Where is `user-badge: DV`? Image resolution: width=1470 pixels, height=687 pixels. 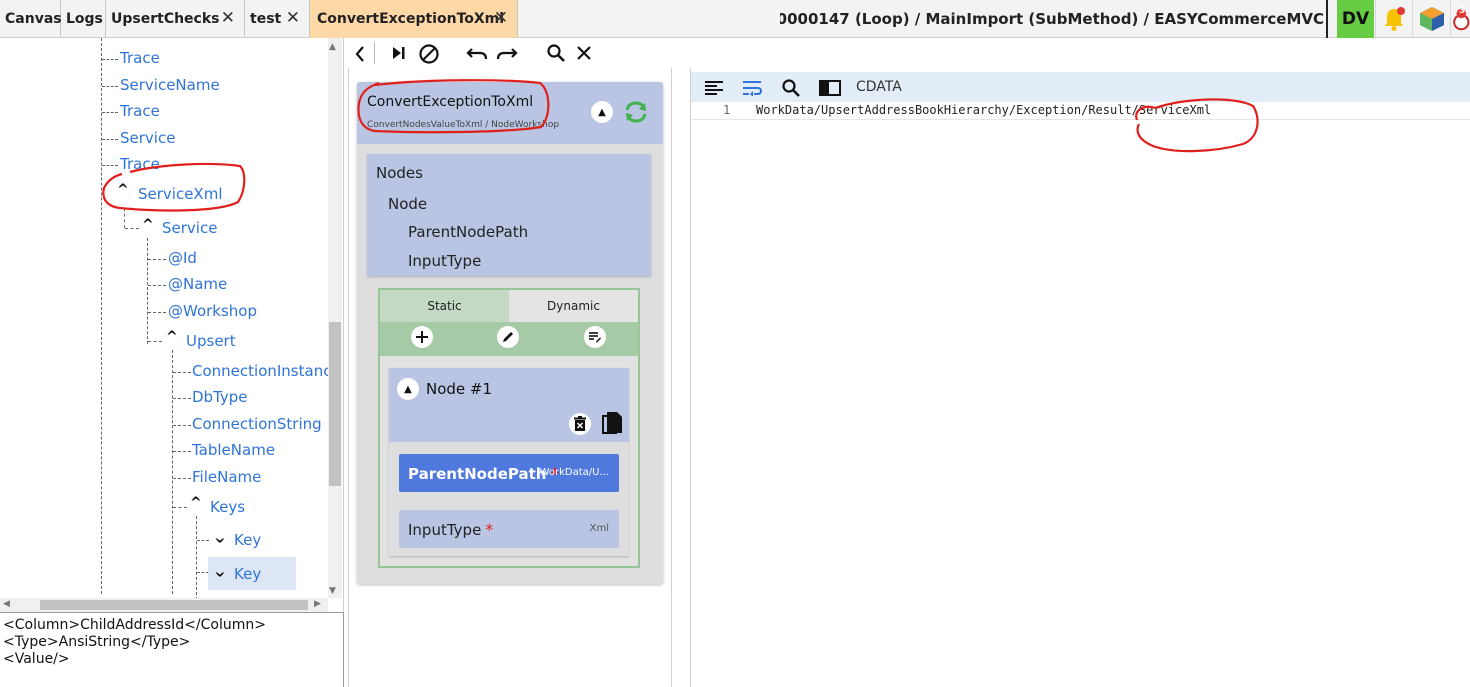
user-badge: DV is located at coordinates (1355, 19).